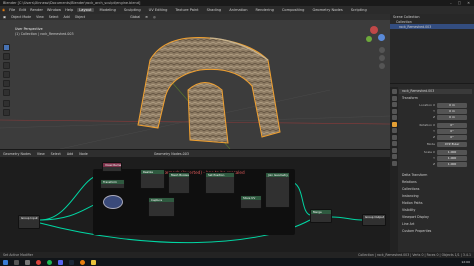 This screenshot has width=474, height=266. Describe the element at coordinates (67, 17) in the screenshot. I see `menu-add: Add` at that location.